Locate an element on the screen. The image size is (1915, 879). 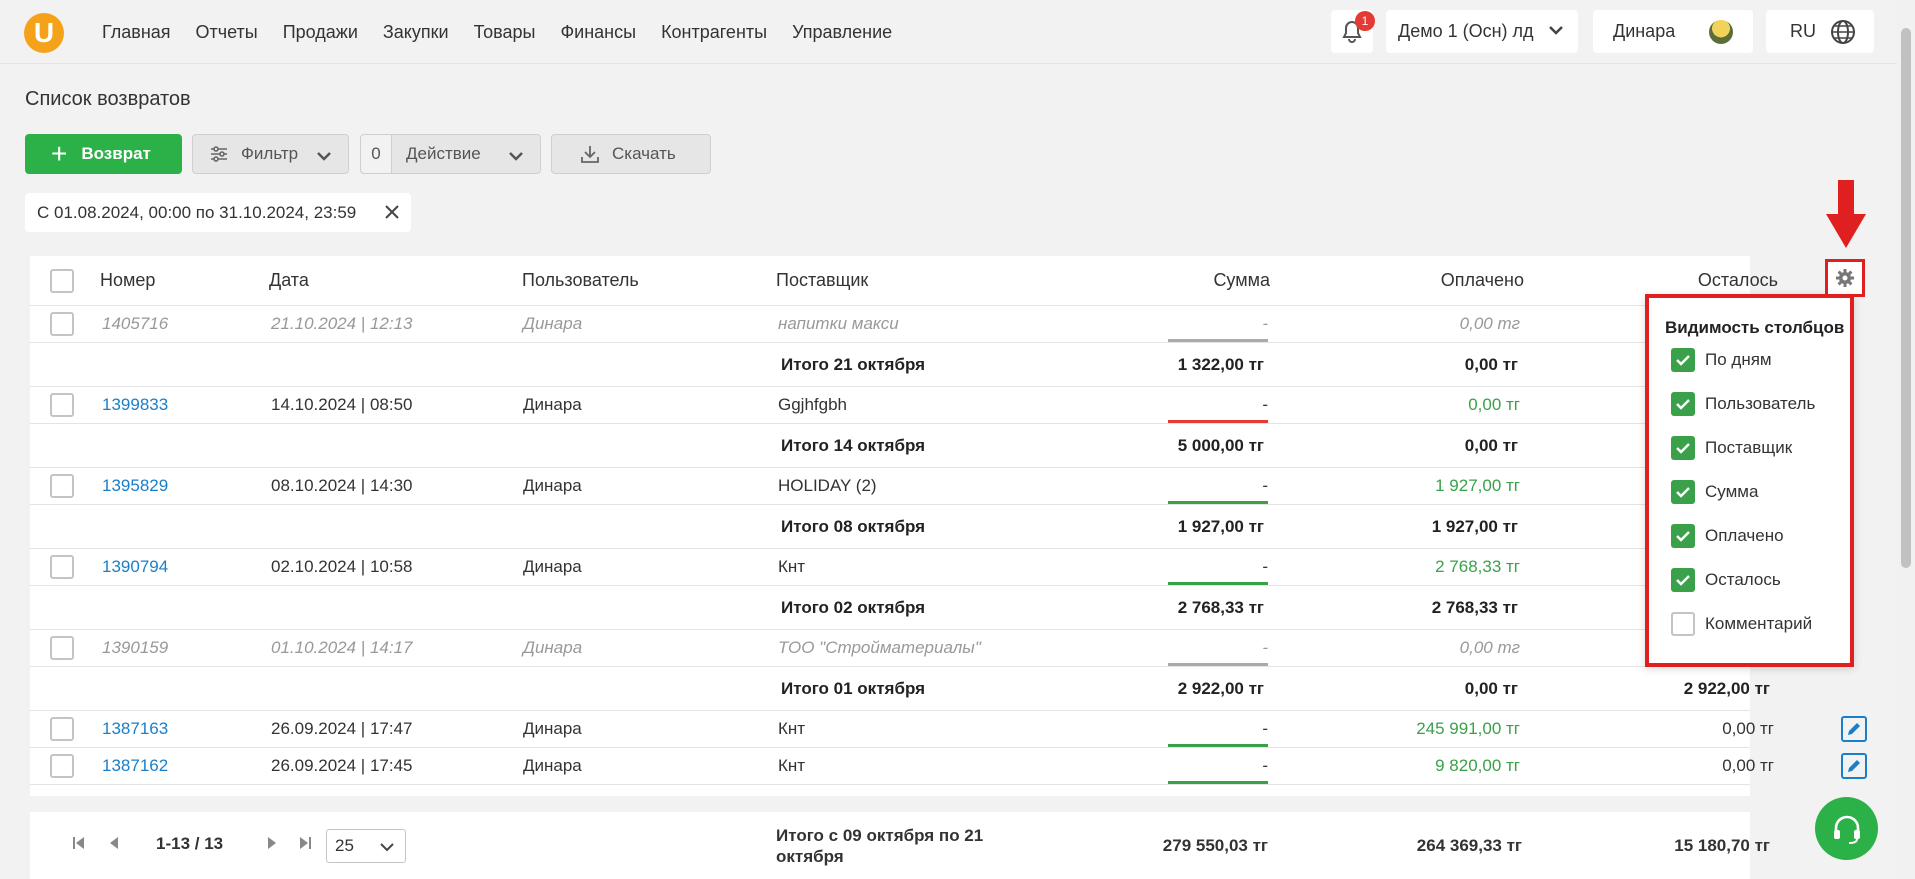
close-icon is located at coordinates (392, 212).